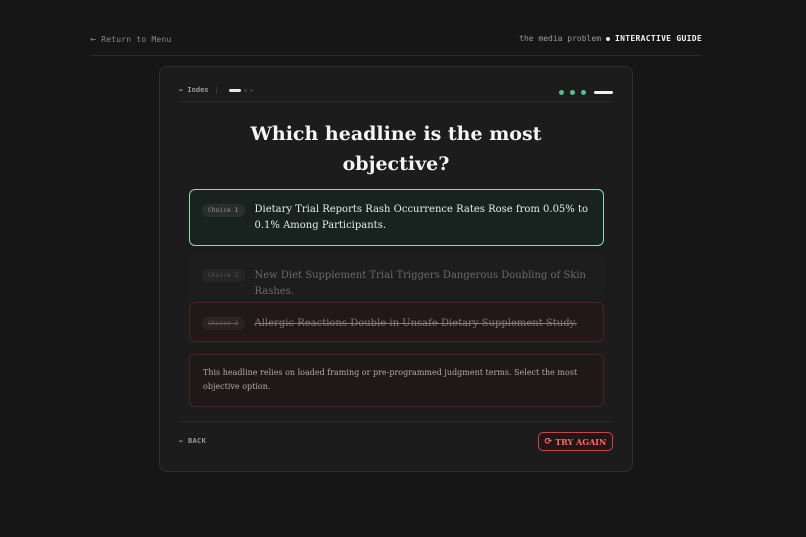 The image size is (806, 537). What do you see at coordinates (194, 90) in the screenshot?
I see `index-label: ← Index` at bounding box center [194, 90].